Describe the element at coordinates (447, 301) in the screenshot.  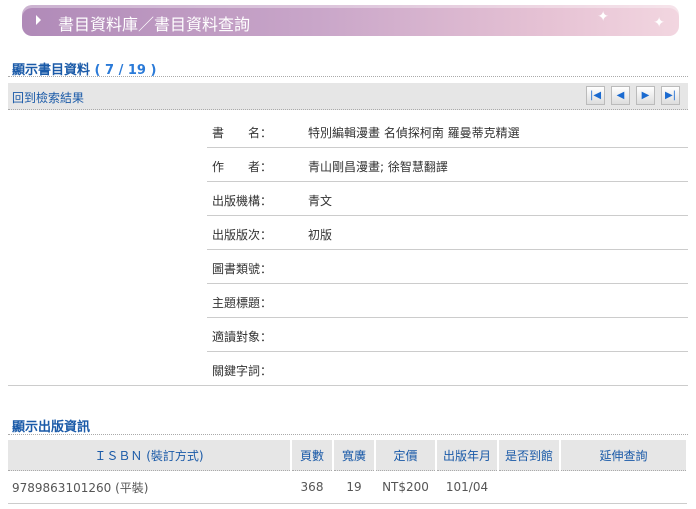
I see `field-row: 主題標題：` at that location.